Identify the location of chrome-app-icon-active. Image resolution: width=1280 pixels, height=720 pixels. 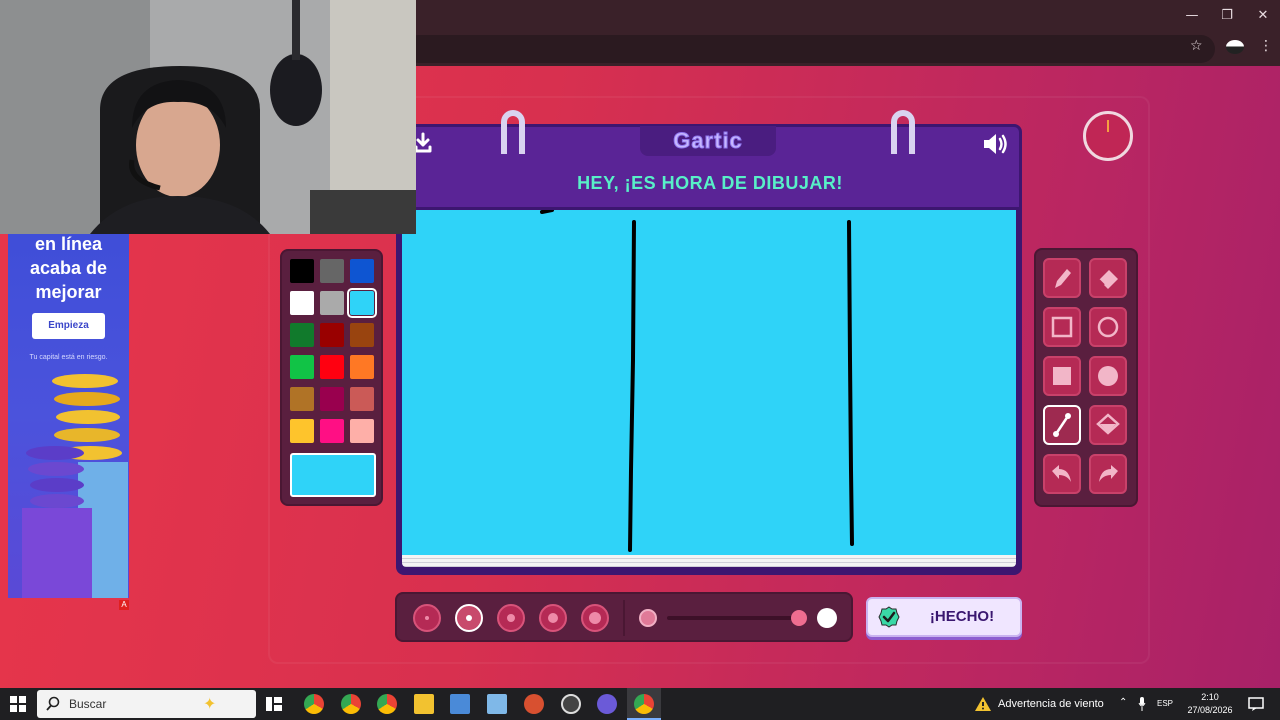
(644, 704).